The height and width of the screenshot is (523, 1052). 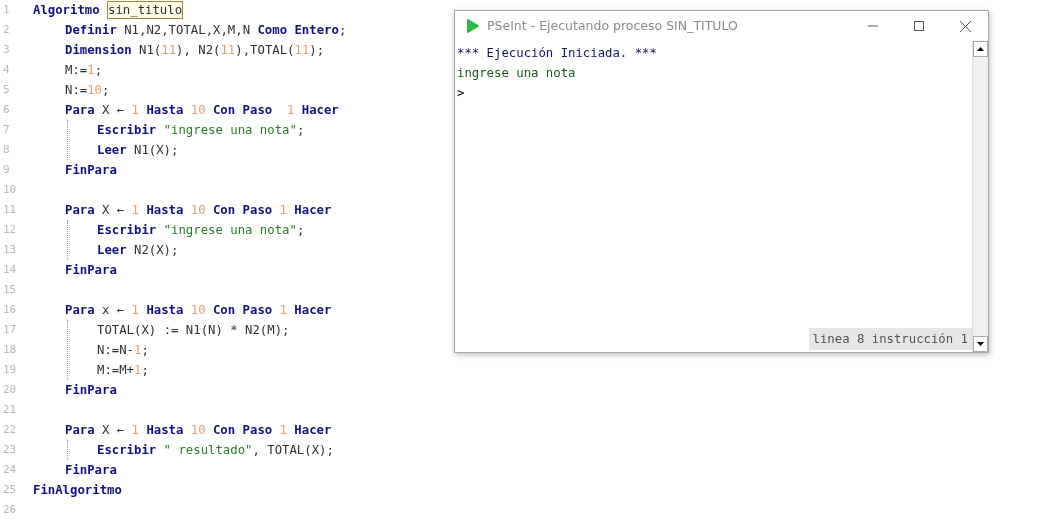 I want to click on line-number: 17, so click(x=10, y=329).